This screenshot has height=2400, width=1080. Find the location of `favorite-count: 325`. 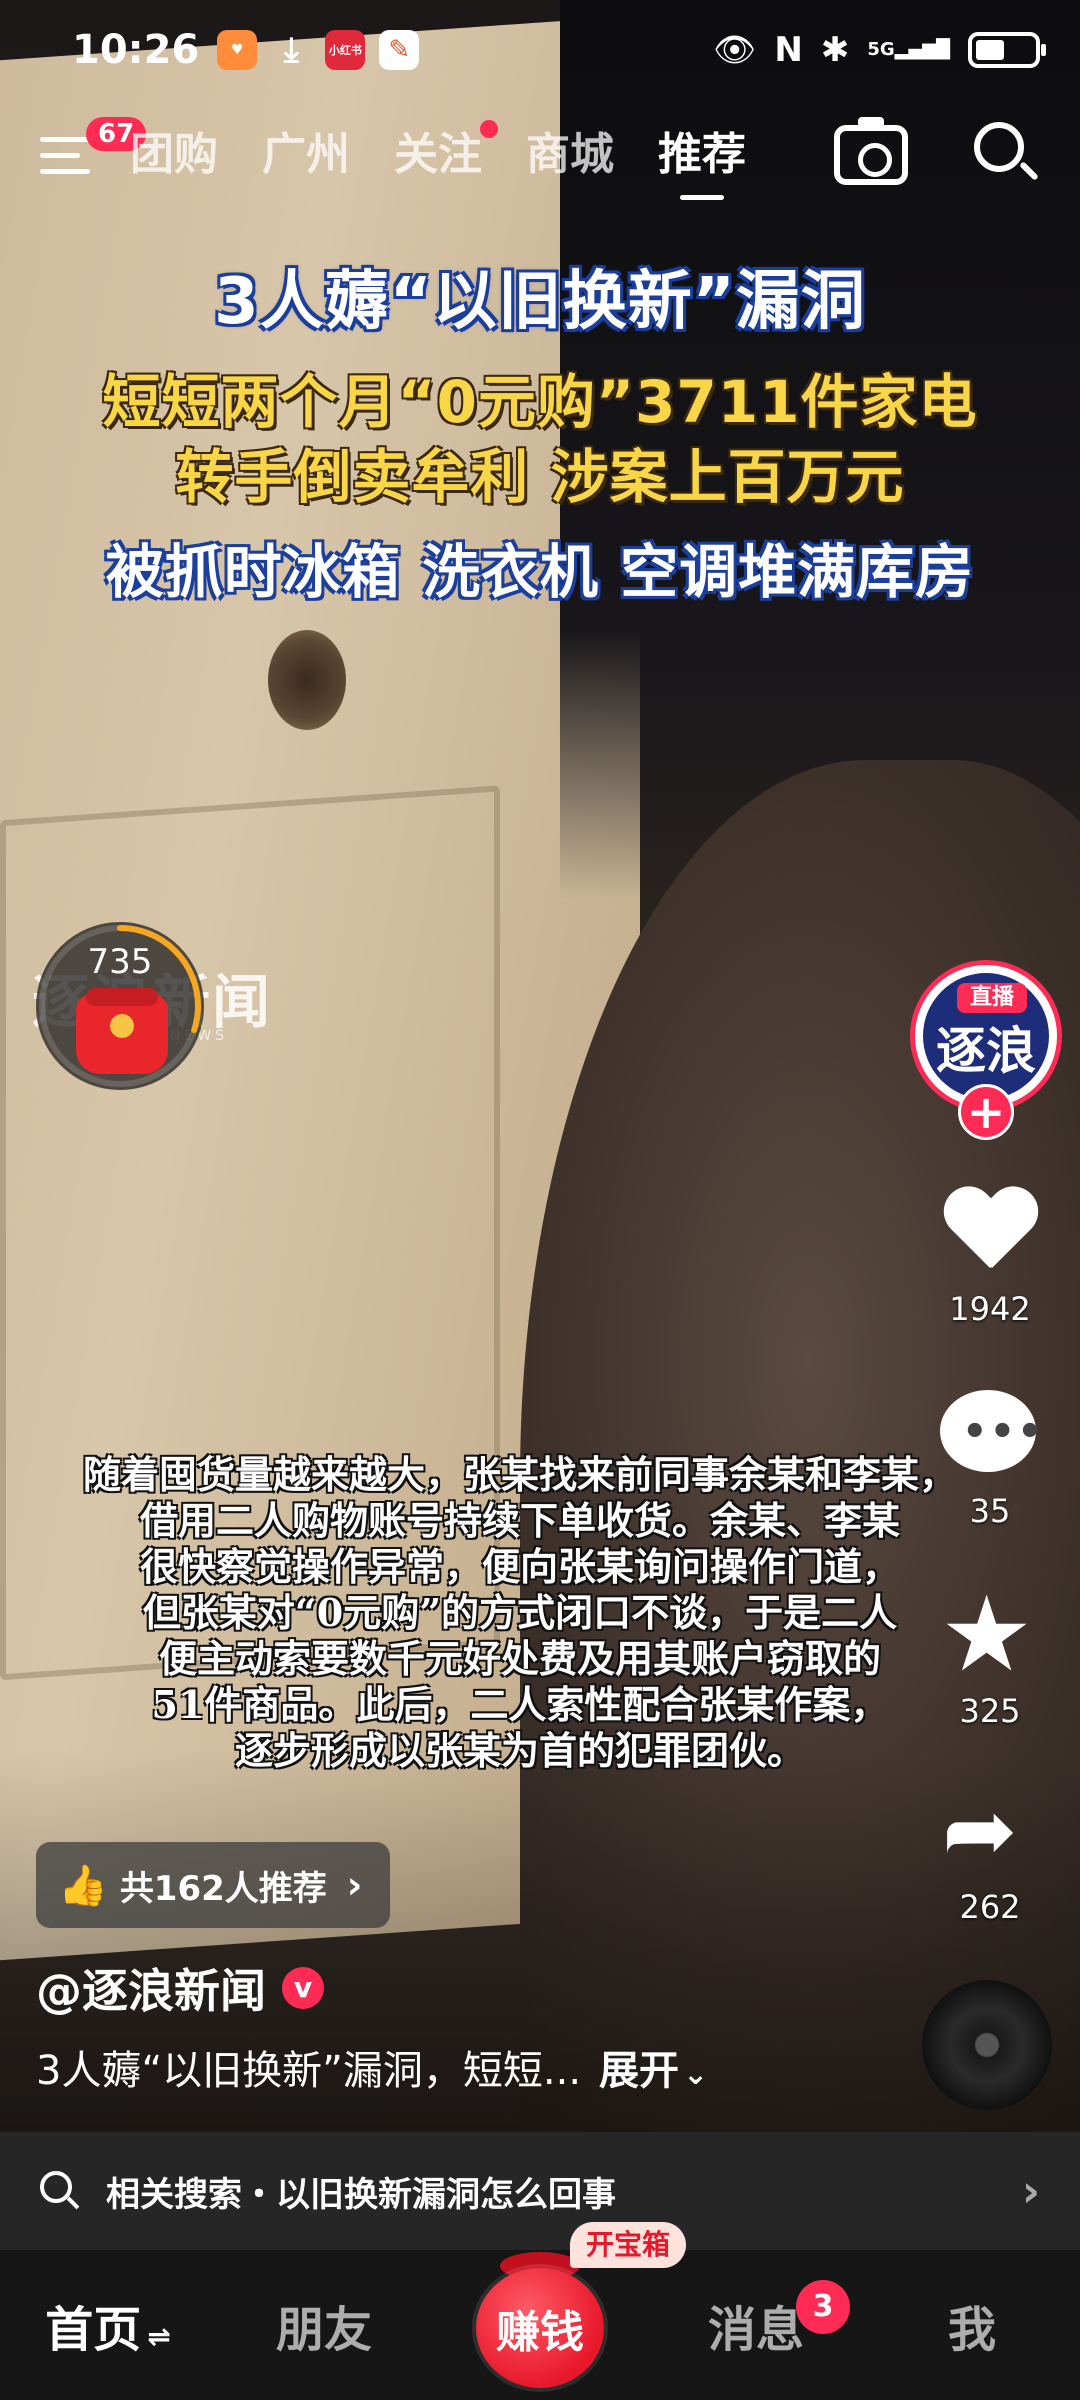

favorite-count: 325 is located at coordinates (990, 1711).